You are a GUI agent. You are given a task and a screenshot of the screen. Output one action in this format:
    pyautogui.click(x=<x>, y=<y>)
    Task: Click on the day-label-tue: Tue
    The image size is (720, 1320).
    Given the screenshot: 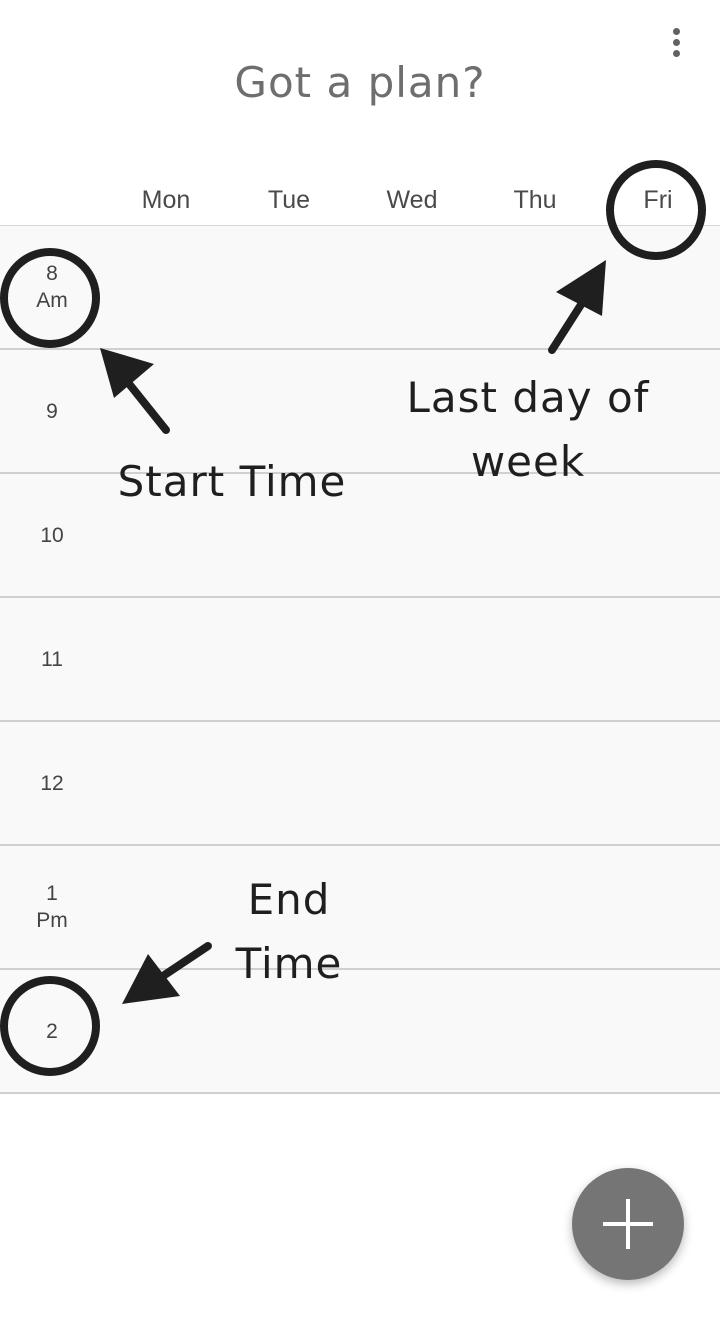 What is the action you would take?
    pyautogui.click(x=289, y=200)
    